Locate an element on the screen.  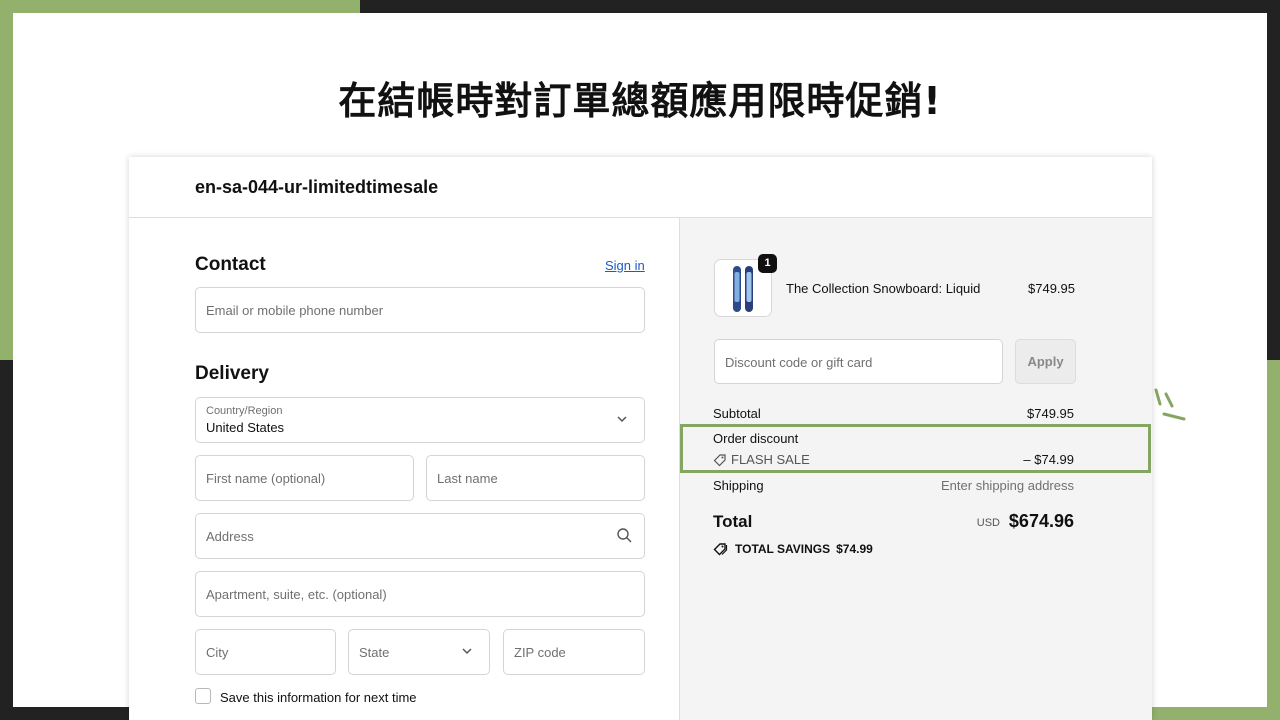
checkout-header: en-sa-044-ur-limitedtimesale is located at coordinates (640, 187).